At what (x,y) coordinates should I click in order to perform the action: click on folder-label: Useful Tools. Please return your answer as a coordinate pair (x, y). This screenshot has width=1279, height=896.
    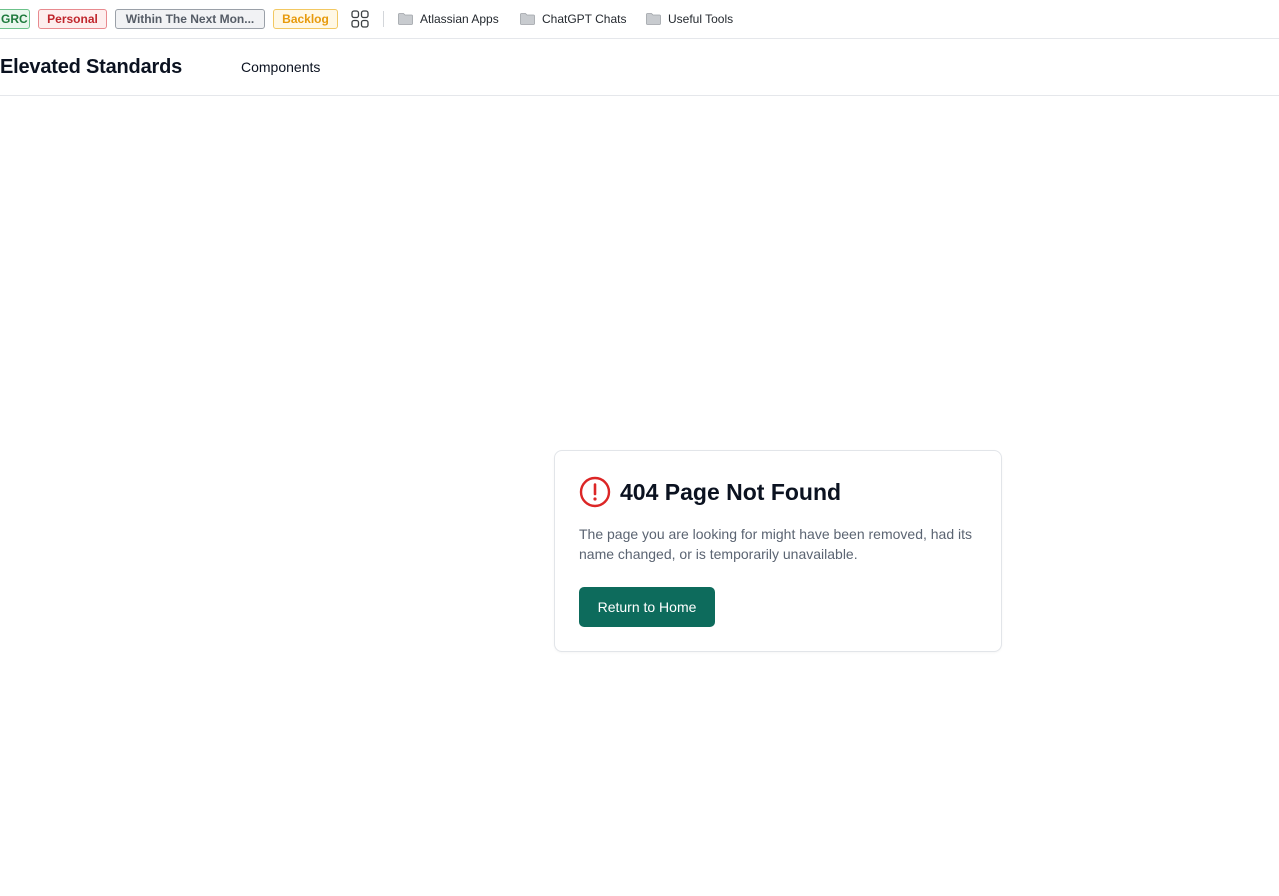
    Looking at the image, I should click on (701, 19).